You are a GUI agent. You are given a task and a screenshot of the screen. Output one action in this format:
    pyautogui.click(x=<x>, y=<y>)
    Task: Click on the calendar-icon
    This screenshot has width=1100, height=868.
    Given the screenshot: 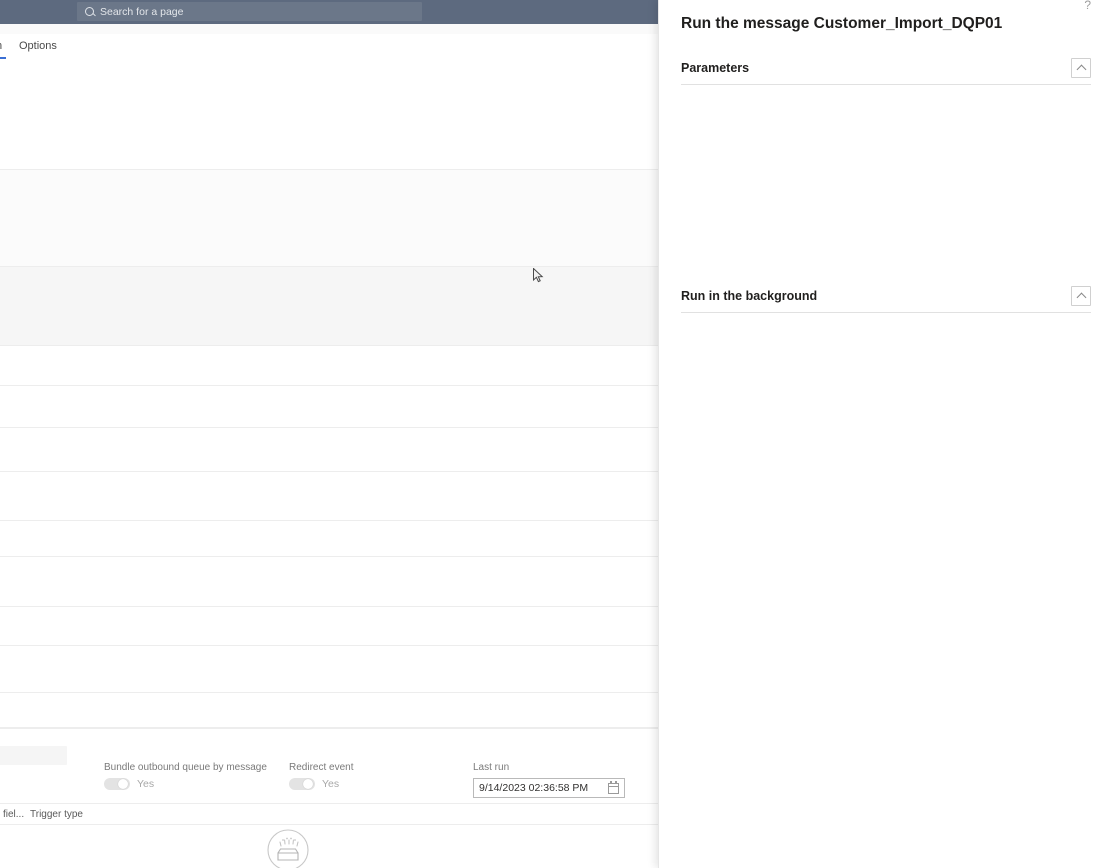 What is the action you would take?
    pyautogui.click(x=613, y=787)
    